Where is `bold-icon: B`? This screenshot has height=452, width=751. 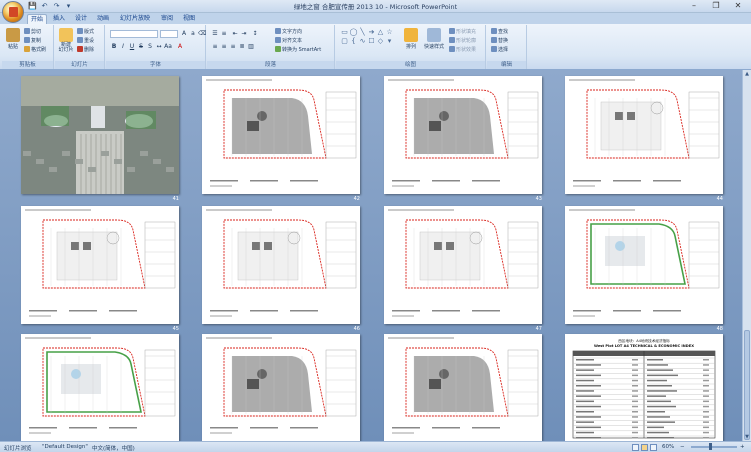 bold-icon: B is located at coordinates (114, 47).